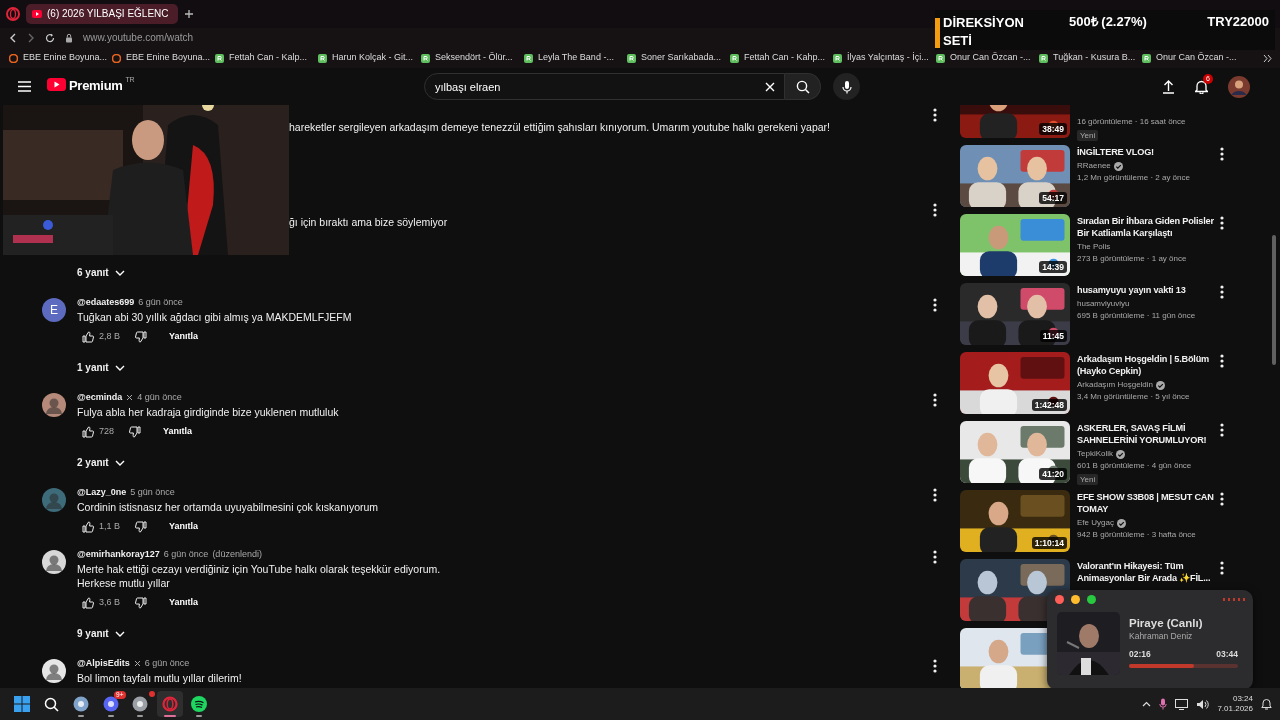  What do you see at coordinates (138, 38) in the screenshot?
I see `address-field: www.youtube.com/watch` at bounding box center [138, 38].